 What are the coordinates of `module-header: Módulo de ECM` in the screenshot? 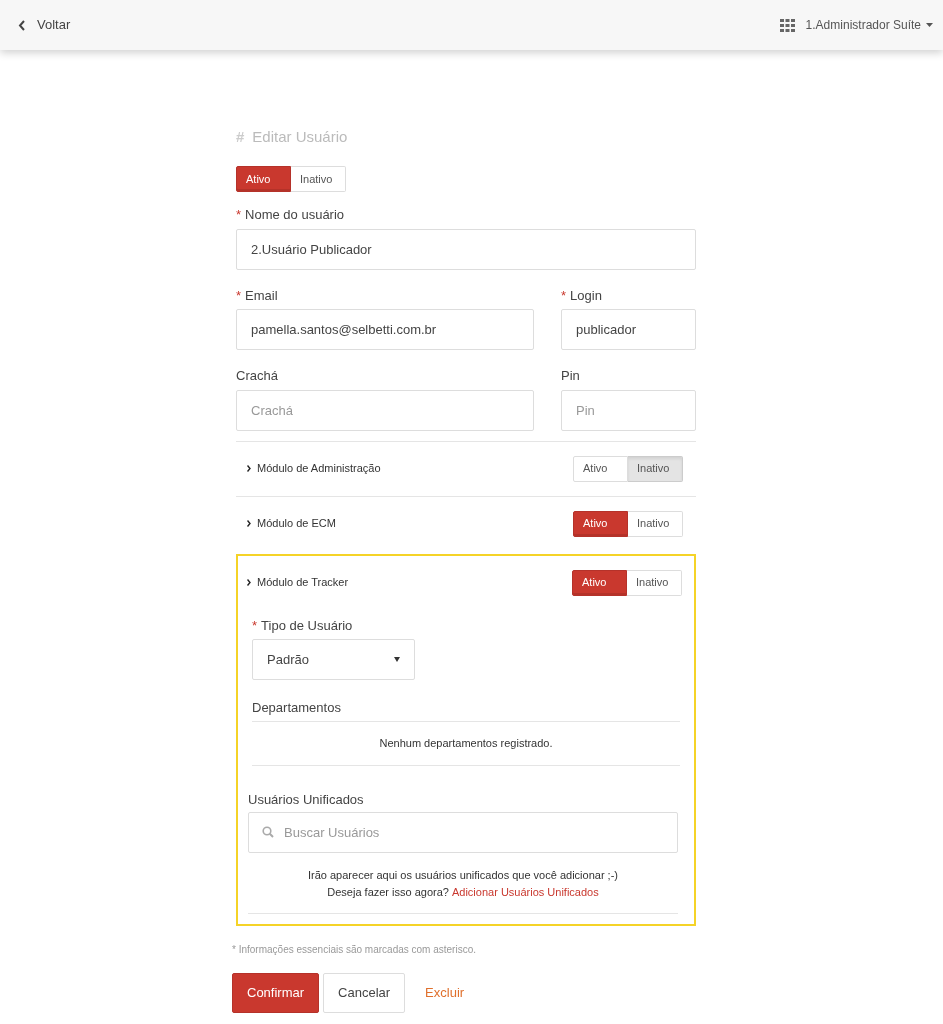 It's located at (291, 523).